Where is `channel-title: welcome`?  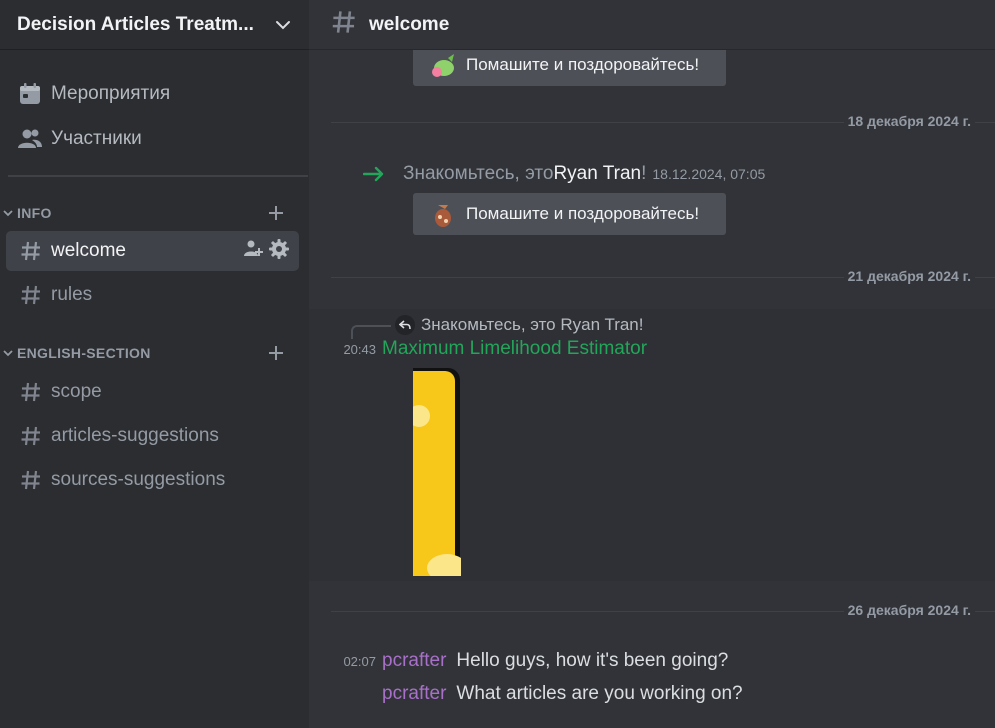 channel-title: welcome is located at coordinates (409, 24).